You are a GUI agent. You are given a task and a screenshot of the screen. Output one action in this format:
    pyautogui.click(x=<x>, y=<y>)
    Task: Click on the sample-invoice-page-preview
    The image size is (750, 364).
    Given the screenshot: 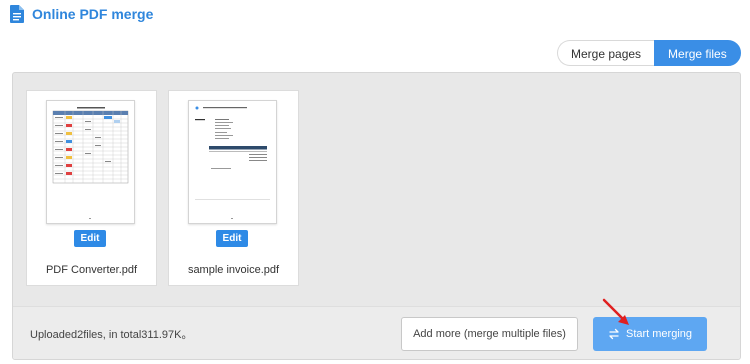 What is the action you would take?
    pyautogui.click(x=232, y=162)
    